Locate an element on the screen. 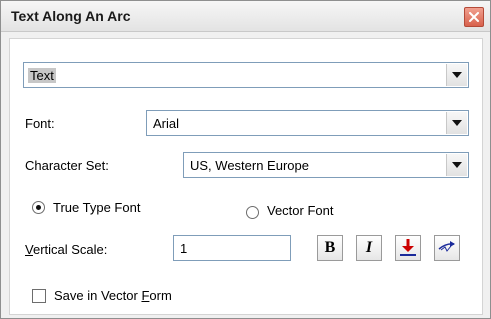 The width and height of the screenshot is (491, 319). window-title: Text Along An Arc is located at coordinates (71, 16).